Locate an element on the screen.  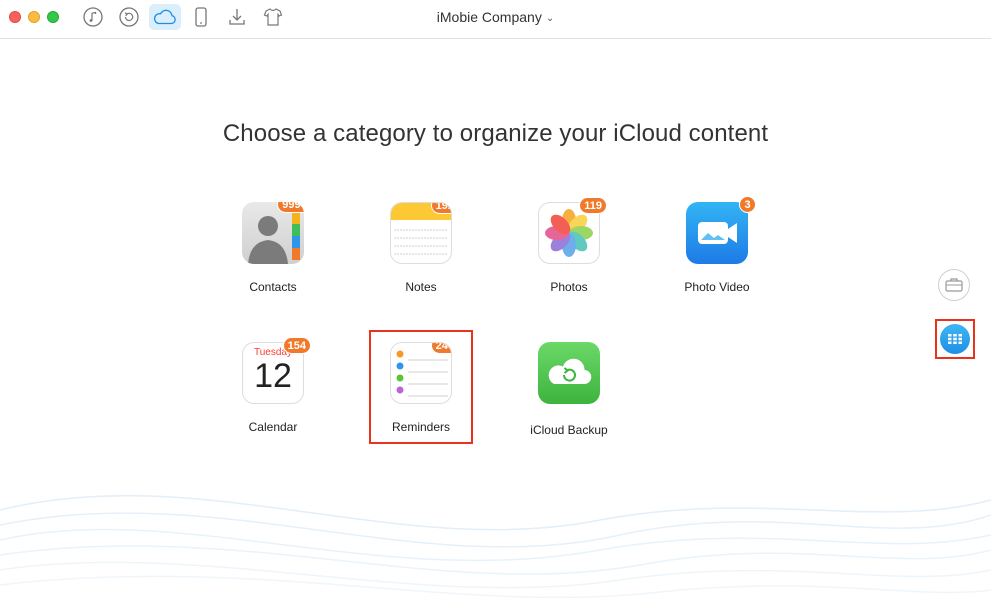
category-photo-video: 3 Photo Video is located at coordinates (717, 245).